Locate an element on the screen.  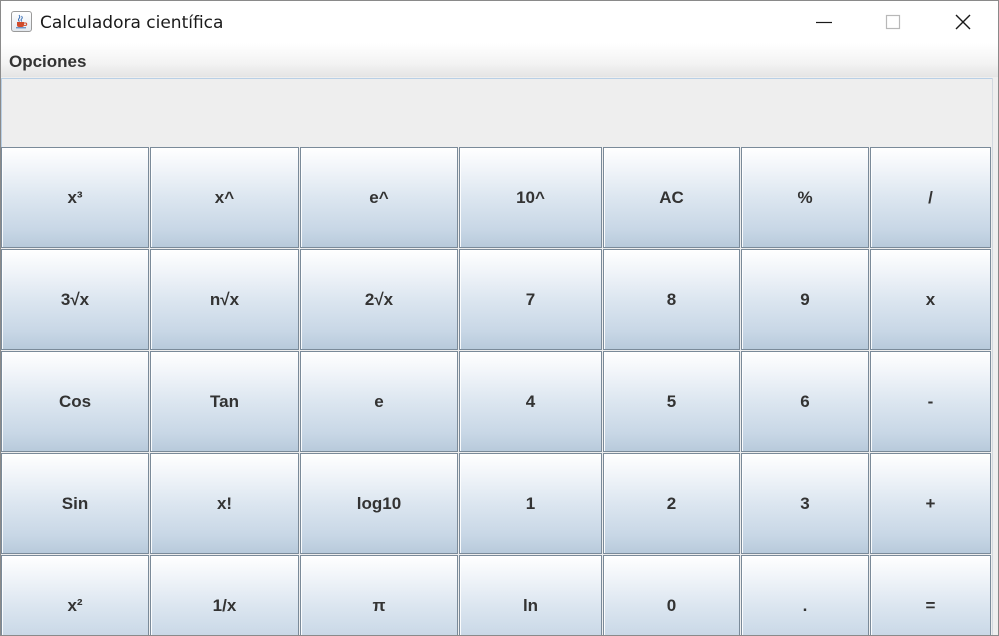
key-ln: ln is located at coordinates (530, 595).